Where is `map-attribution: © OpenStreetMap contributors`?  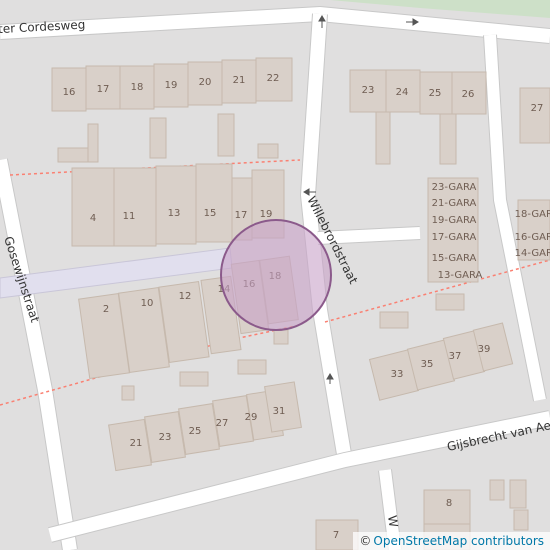
map-attribution: © OpenStreetMap contributors is located at coordinates (451, 541).